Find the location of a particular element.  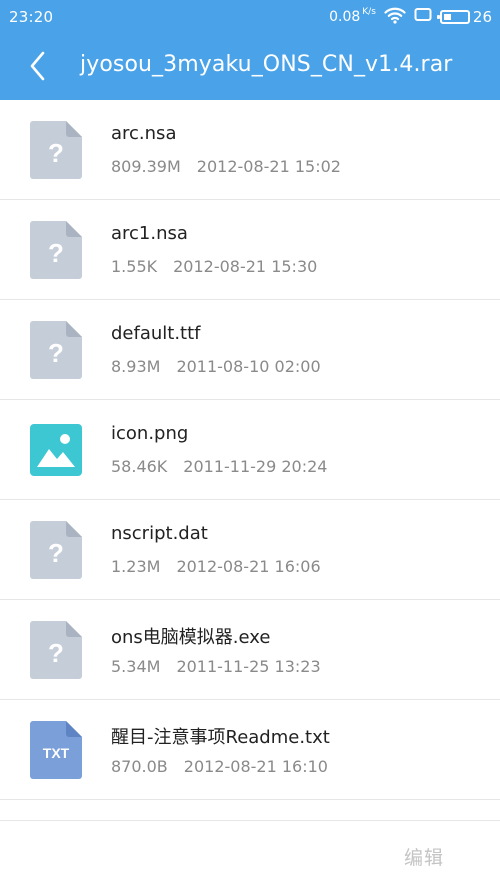

file-meta: 870.0B 2012-08-21 16:10 is located at coordinates (219, 766).